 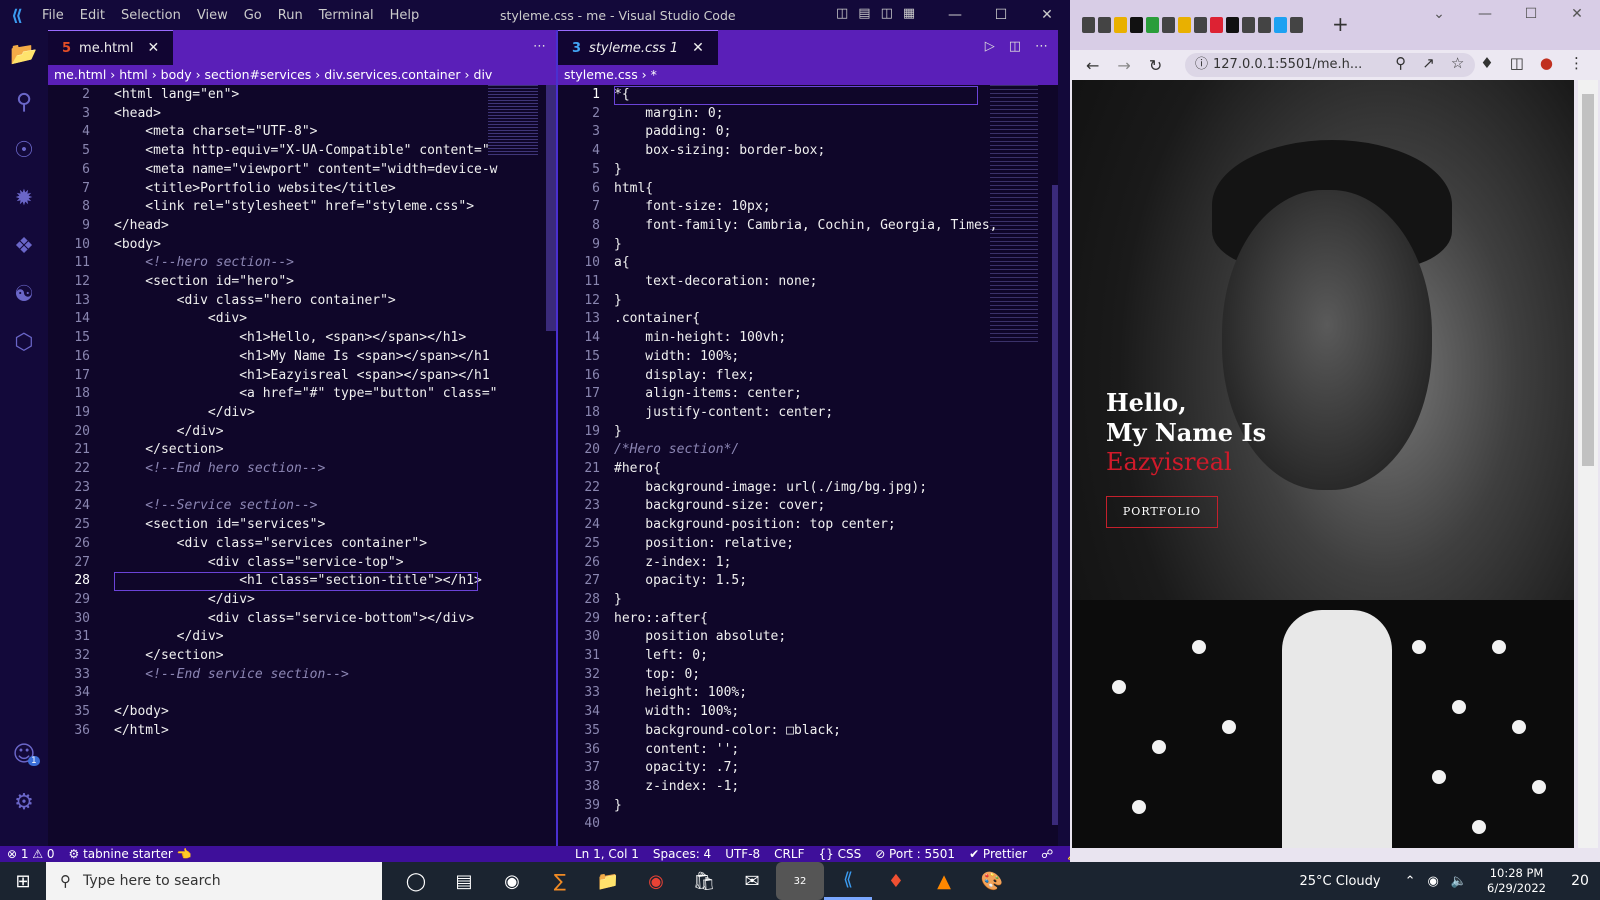 What do you see at coordinates (661, 618) in the screenshot?
I see `code-line: hero::after{` at bounding box center [661, 618].